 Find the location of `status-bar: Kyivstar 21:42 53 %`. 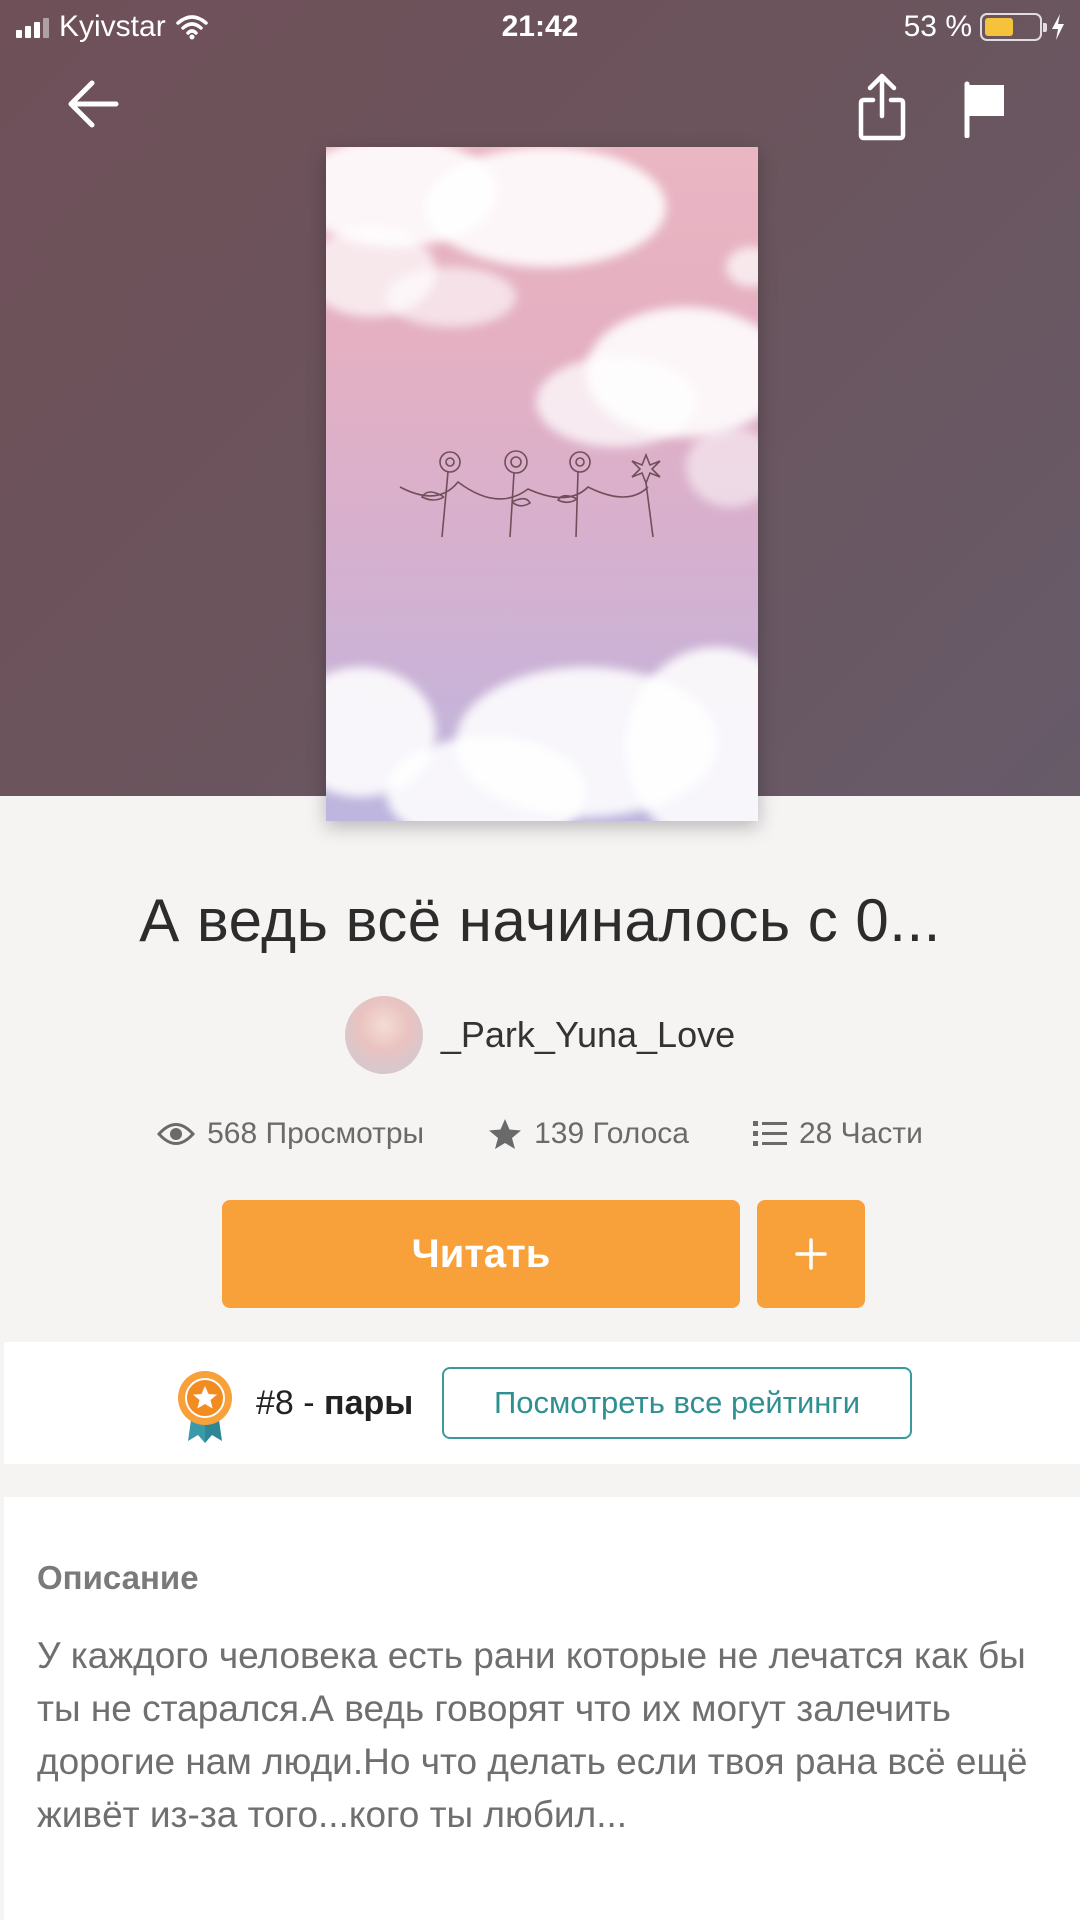

status-bar: Kyivstar 21:42 53 % is located at coordinates (540, 27).